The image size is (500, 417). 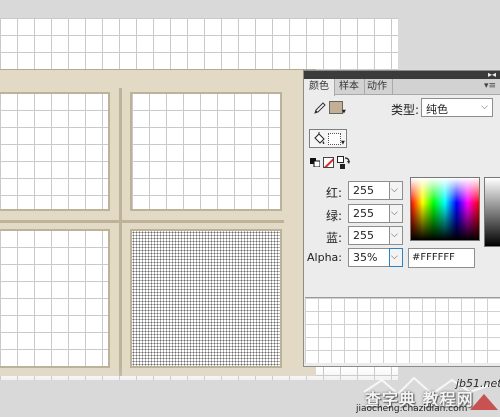 What do you see at coordinates (315, 162) in the screenshot?
I see `default-colors-icon` at bounding box center [315, 162].